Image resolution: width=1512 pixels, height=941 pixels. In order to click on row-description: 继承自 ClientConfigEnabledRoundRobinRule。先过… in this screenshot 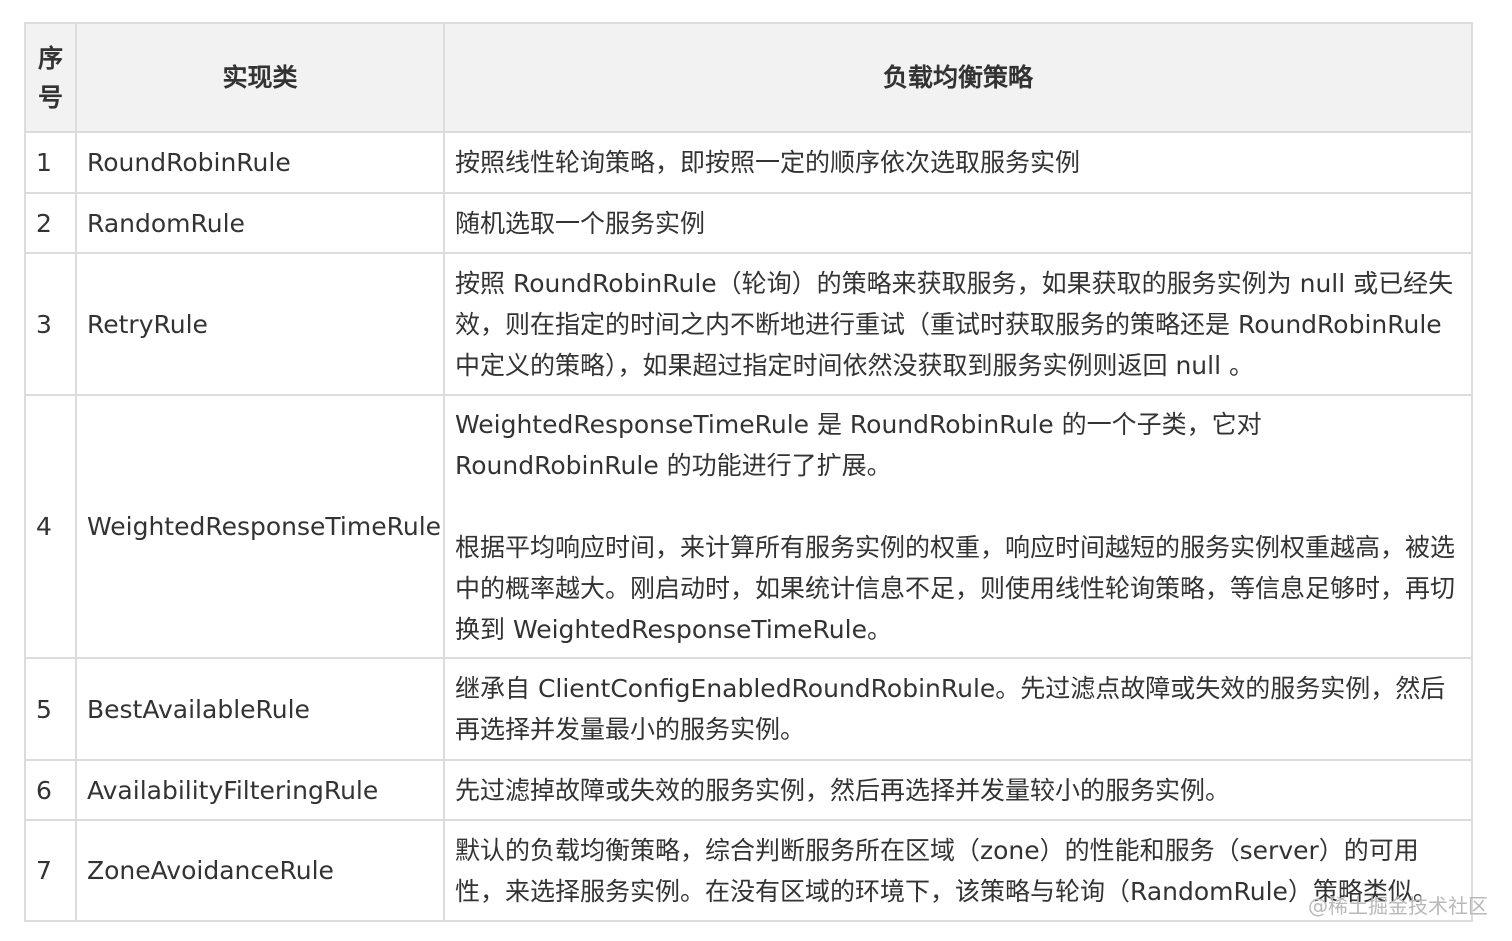, I will do `click(958, 709)`.